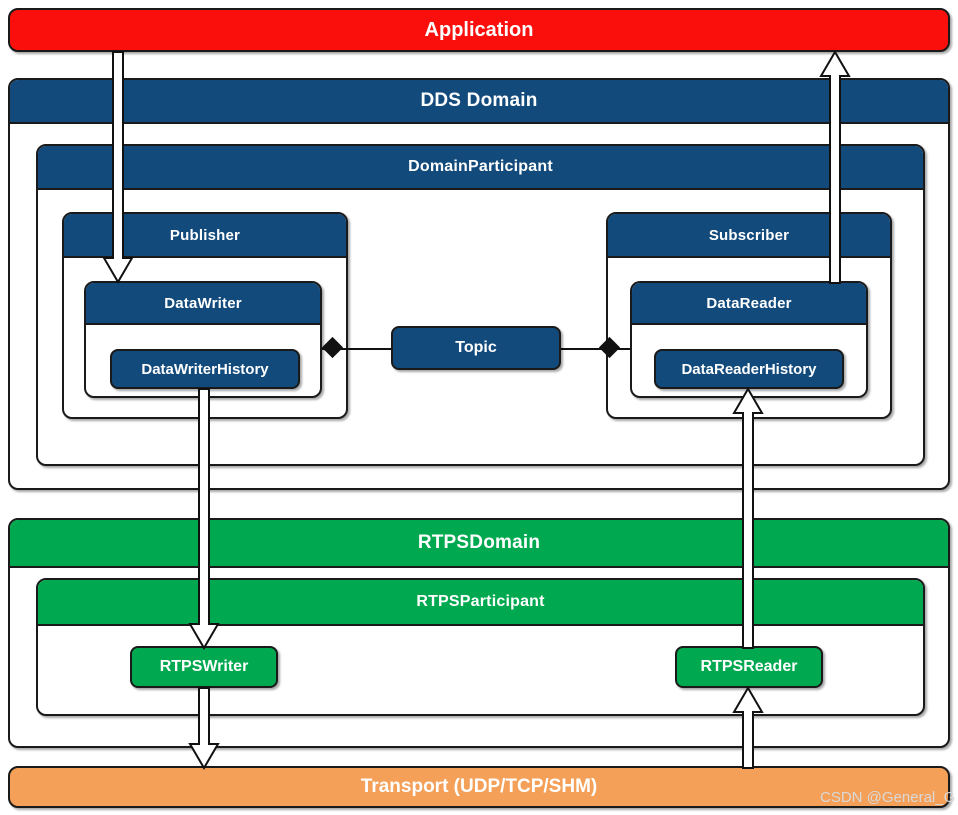  I want to click on datareader-topic-link, so click(595, 349).